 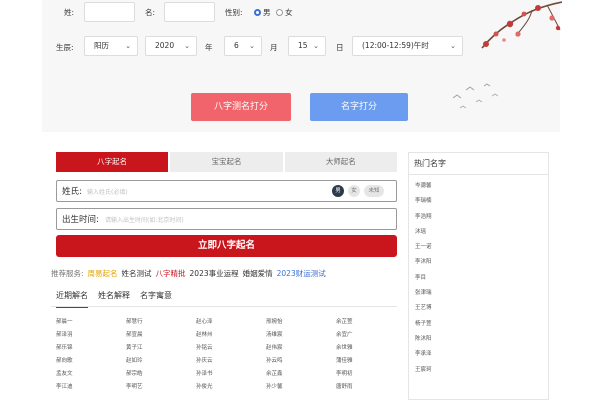 What do you see at coordinates (91, 334) in the screenshot?
I see `name-link: 郝泽羽` at bounding box center [91, 334].